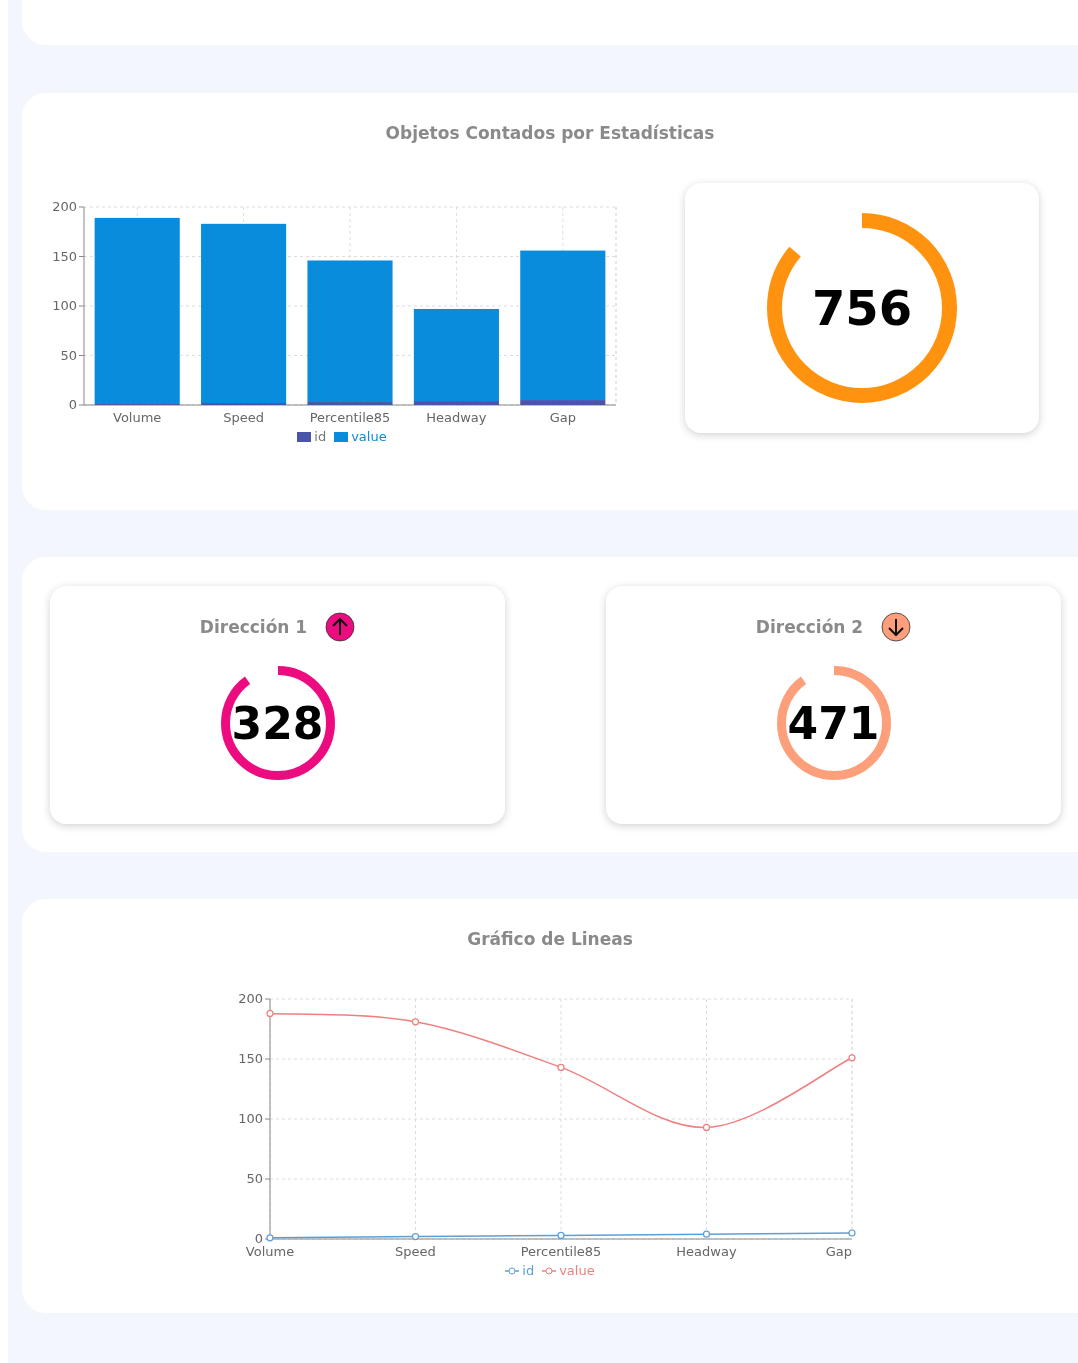 The height and width of the screenshot is (1363, 1078). What do you see at coordinates (277, 723) in the screenshot?
I see `gauge-value: 328` at bounding box center [277, 723].